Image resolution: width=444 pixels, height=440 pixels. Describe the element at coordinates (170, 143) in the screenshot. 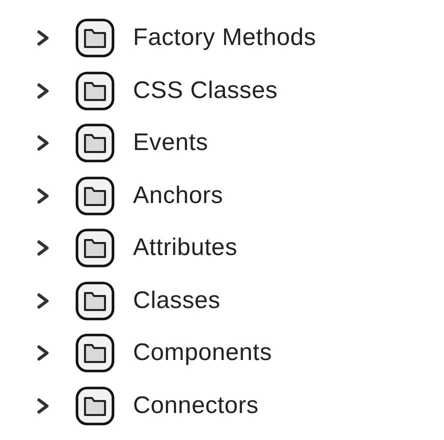

I see `tree-item-label: Events` at that location.